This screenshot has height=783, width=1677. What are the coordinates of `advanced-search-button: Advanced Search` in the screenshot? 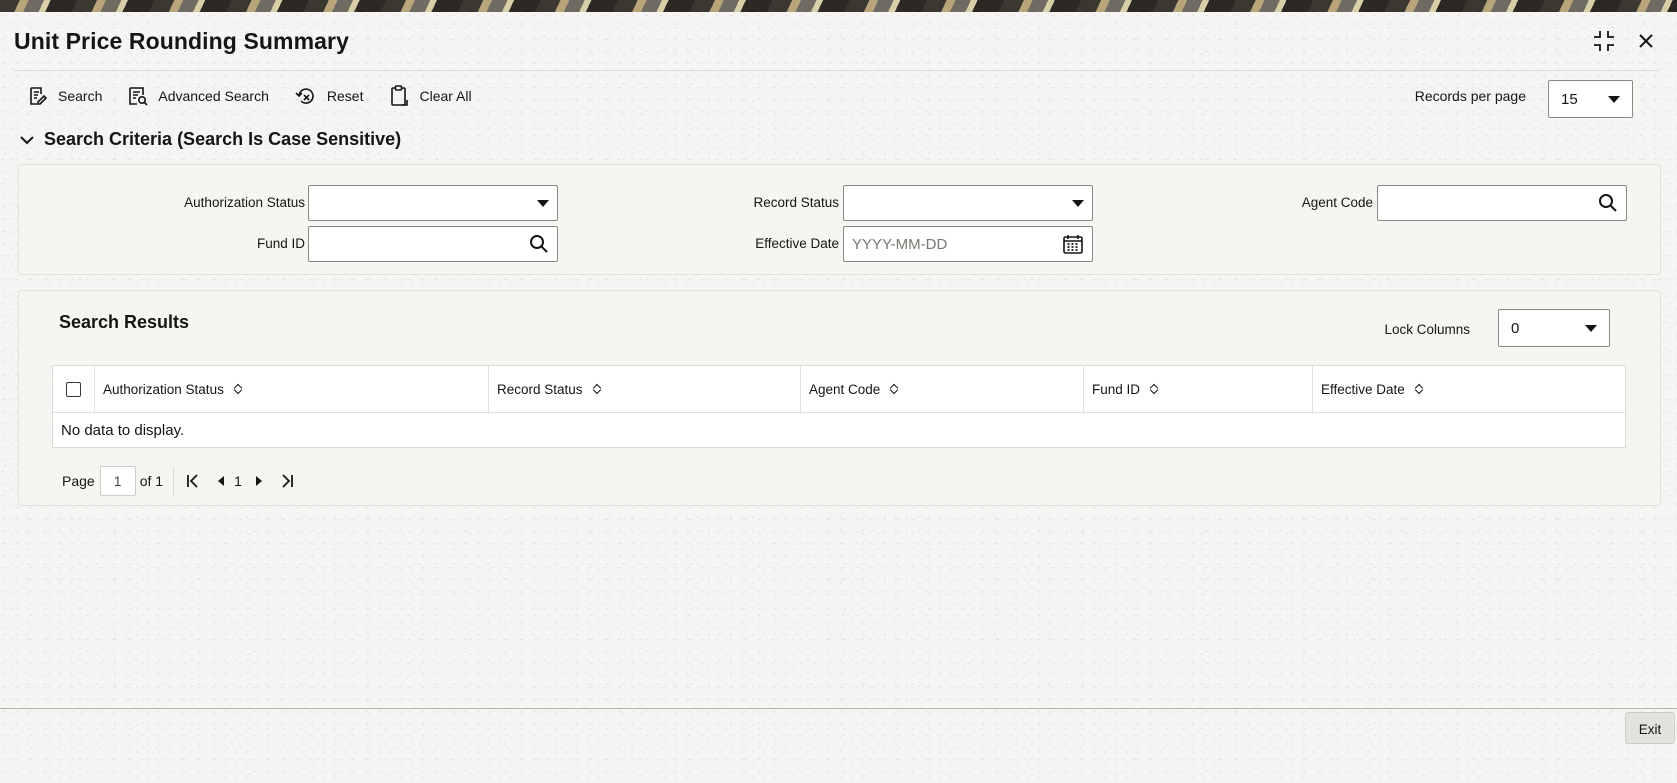 It's located at (198, 96).